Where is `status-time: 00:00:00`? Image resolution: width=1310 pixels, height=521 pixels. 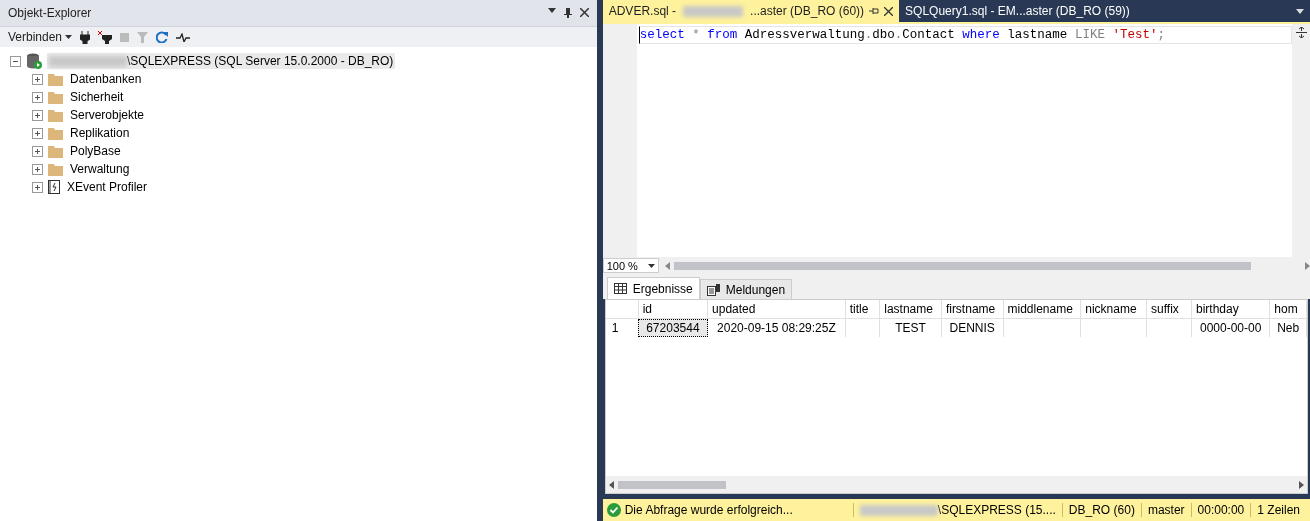 status-time: 00:00:00 is located at coordinates (1220, 510).